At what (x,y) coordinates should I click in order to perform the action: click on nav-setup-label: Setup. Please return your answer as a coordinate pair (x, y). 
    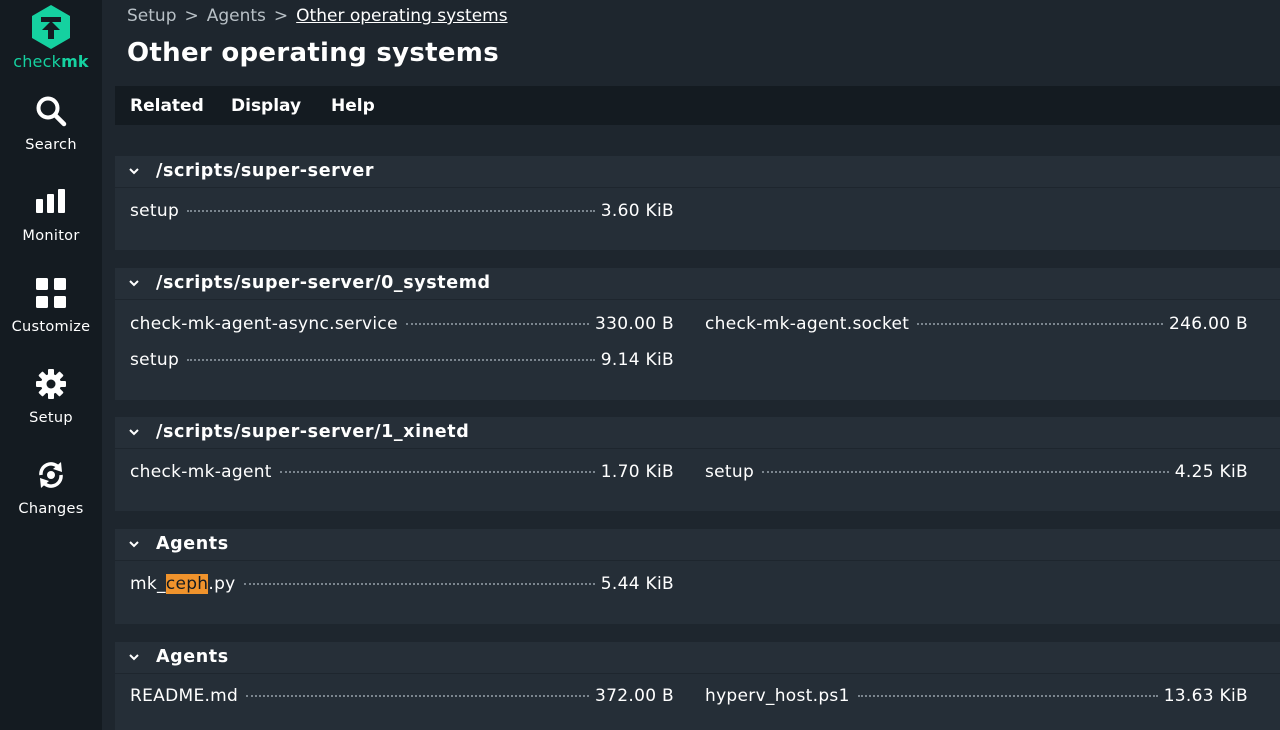
    Looking at the image, I should click on (51, 418).